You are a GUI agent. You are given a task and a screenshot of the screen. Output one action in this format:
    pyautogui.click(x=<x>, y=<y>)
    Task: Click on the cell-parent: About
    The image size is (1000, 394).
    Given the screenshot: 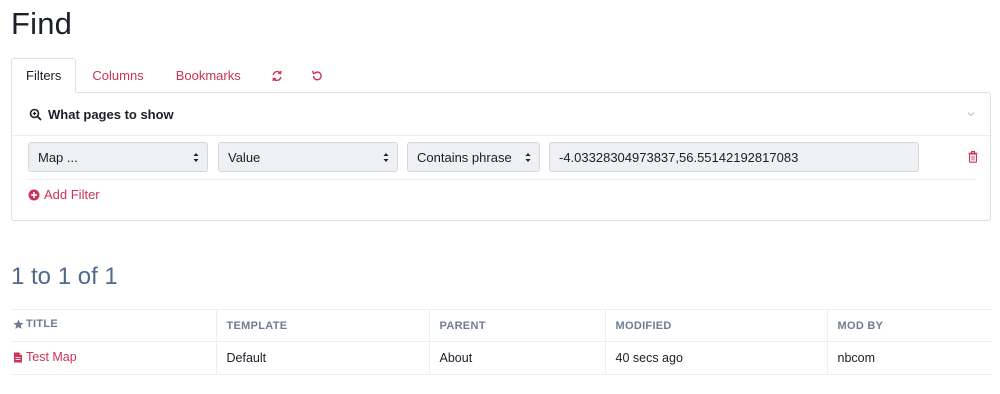 What is the action you would take?
    pyautogui.click(x=516, y=358)
    